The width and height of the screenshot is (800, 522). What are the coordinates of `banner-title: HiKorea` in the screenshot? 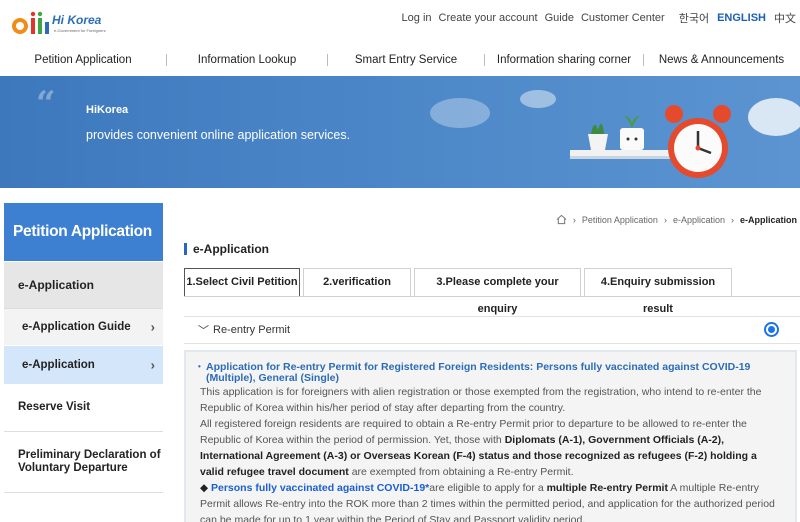 It's located at (107, 110).